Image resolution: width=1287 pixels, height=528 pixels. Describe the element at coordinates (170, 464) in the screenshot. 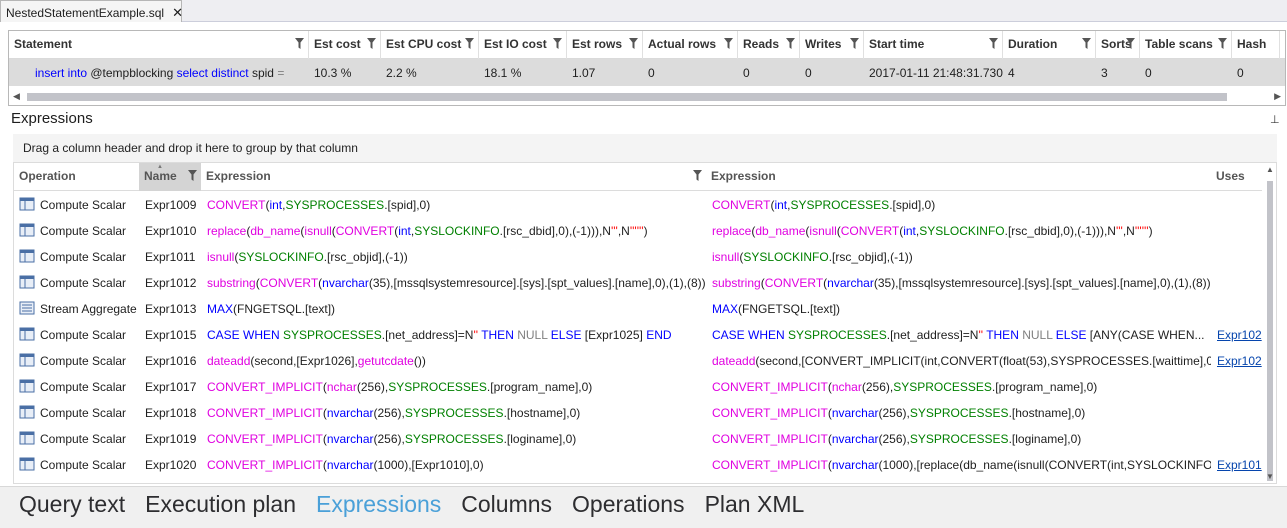

I see `name-cell: Expr1020` at that location.